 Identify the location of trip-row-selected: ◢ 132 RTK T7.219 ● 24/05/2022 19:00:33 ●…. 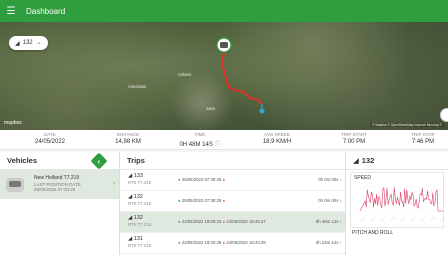
(232, 222).